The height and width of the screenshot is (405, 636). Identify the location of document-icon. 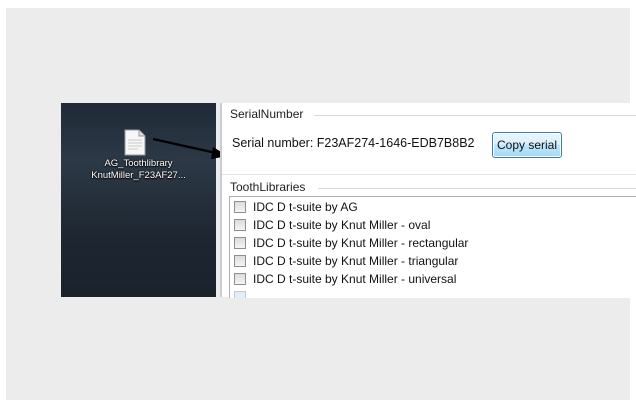
(135, 142).